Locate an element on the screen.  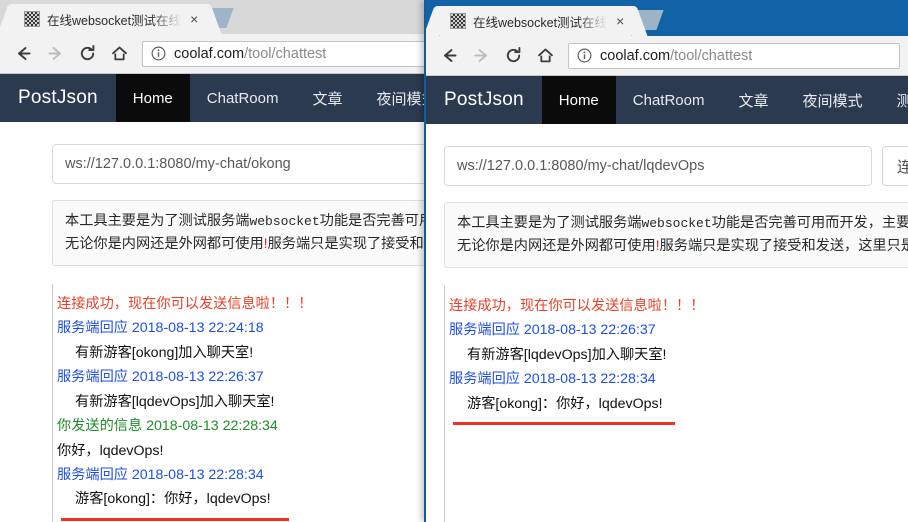
browser-toolbar-left: coolaf.com/tool/chattest is located at coordinates (225, 54).